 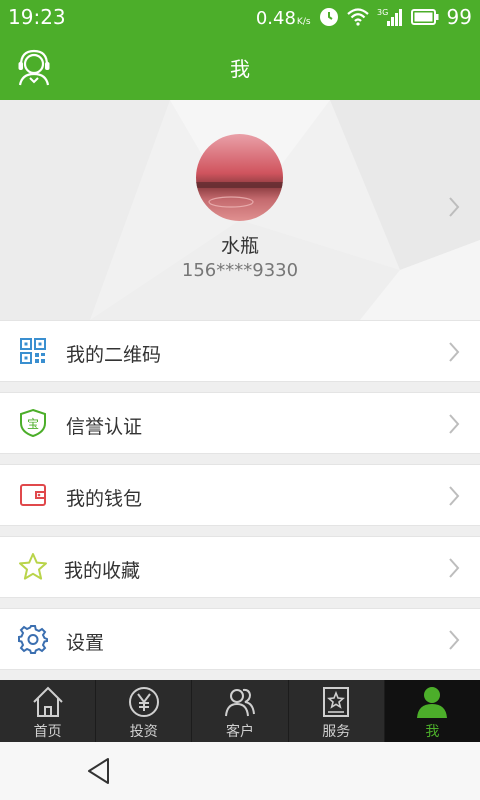 What do you see at coordinates (240, 732) in the screenshot?
I see `tab-label-clients: 客户` at bounding box center [240, 732].